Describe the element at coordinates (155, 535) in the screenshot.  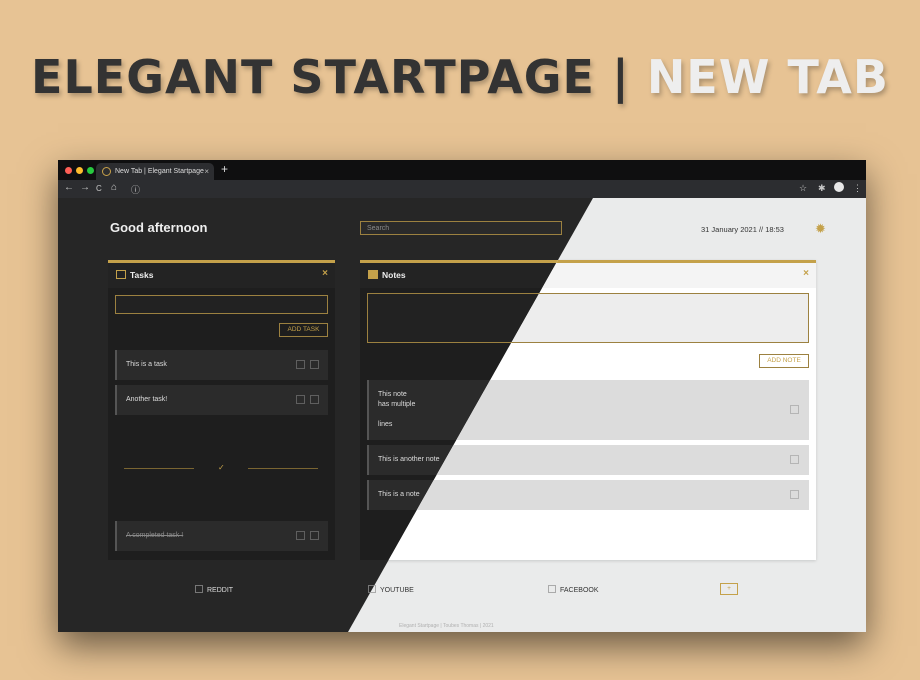
I see `completed-task-text: A completed task !` at that location.